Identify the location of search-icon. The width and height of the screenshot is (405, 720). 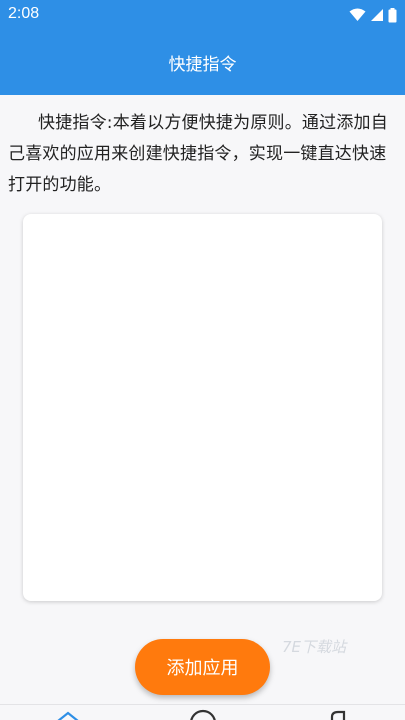
(203, 713).